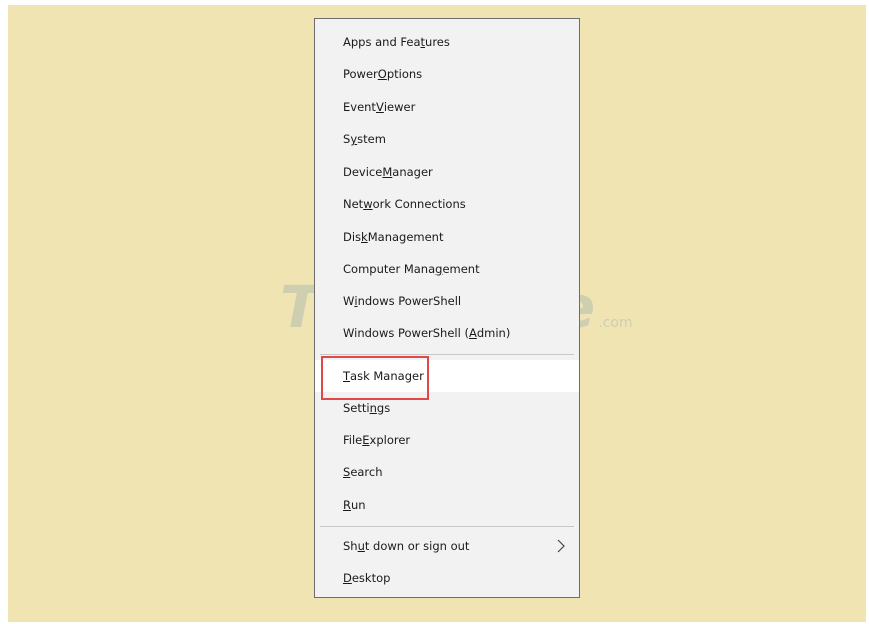  I want to click on menu-item-label: Apps and Fea, so click(382, 42).